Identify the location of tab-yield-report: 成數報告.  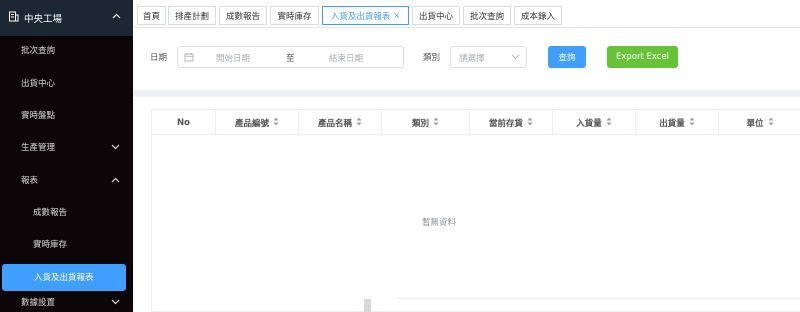
(243, 15).